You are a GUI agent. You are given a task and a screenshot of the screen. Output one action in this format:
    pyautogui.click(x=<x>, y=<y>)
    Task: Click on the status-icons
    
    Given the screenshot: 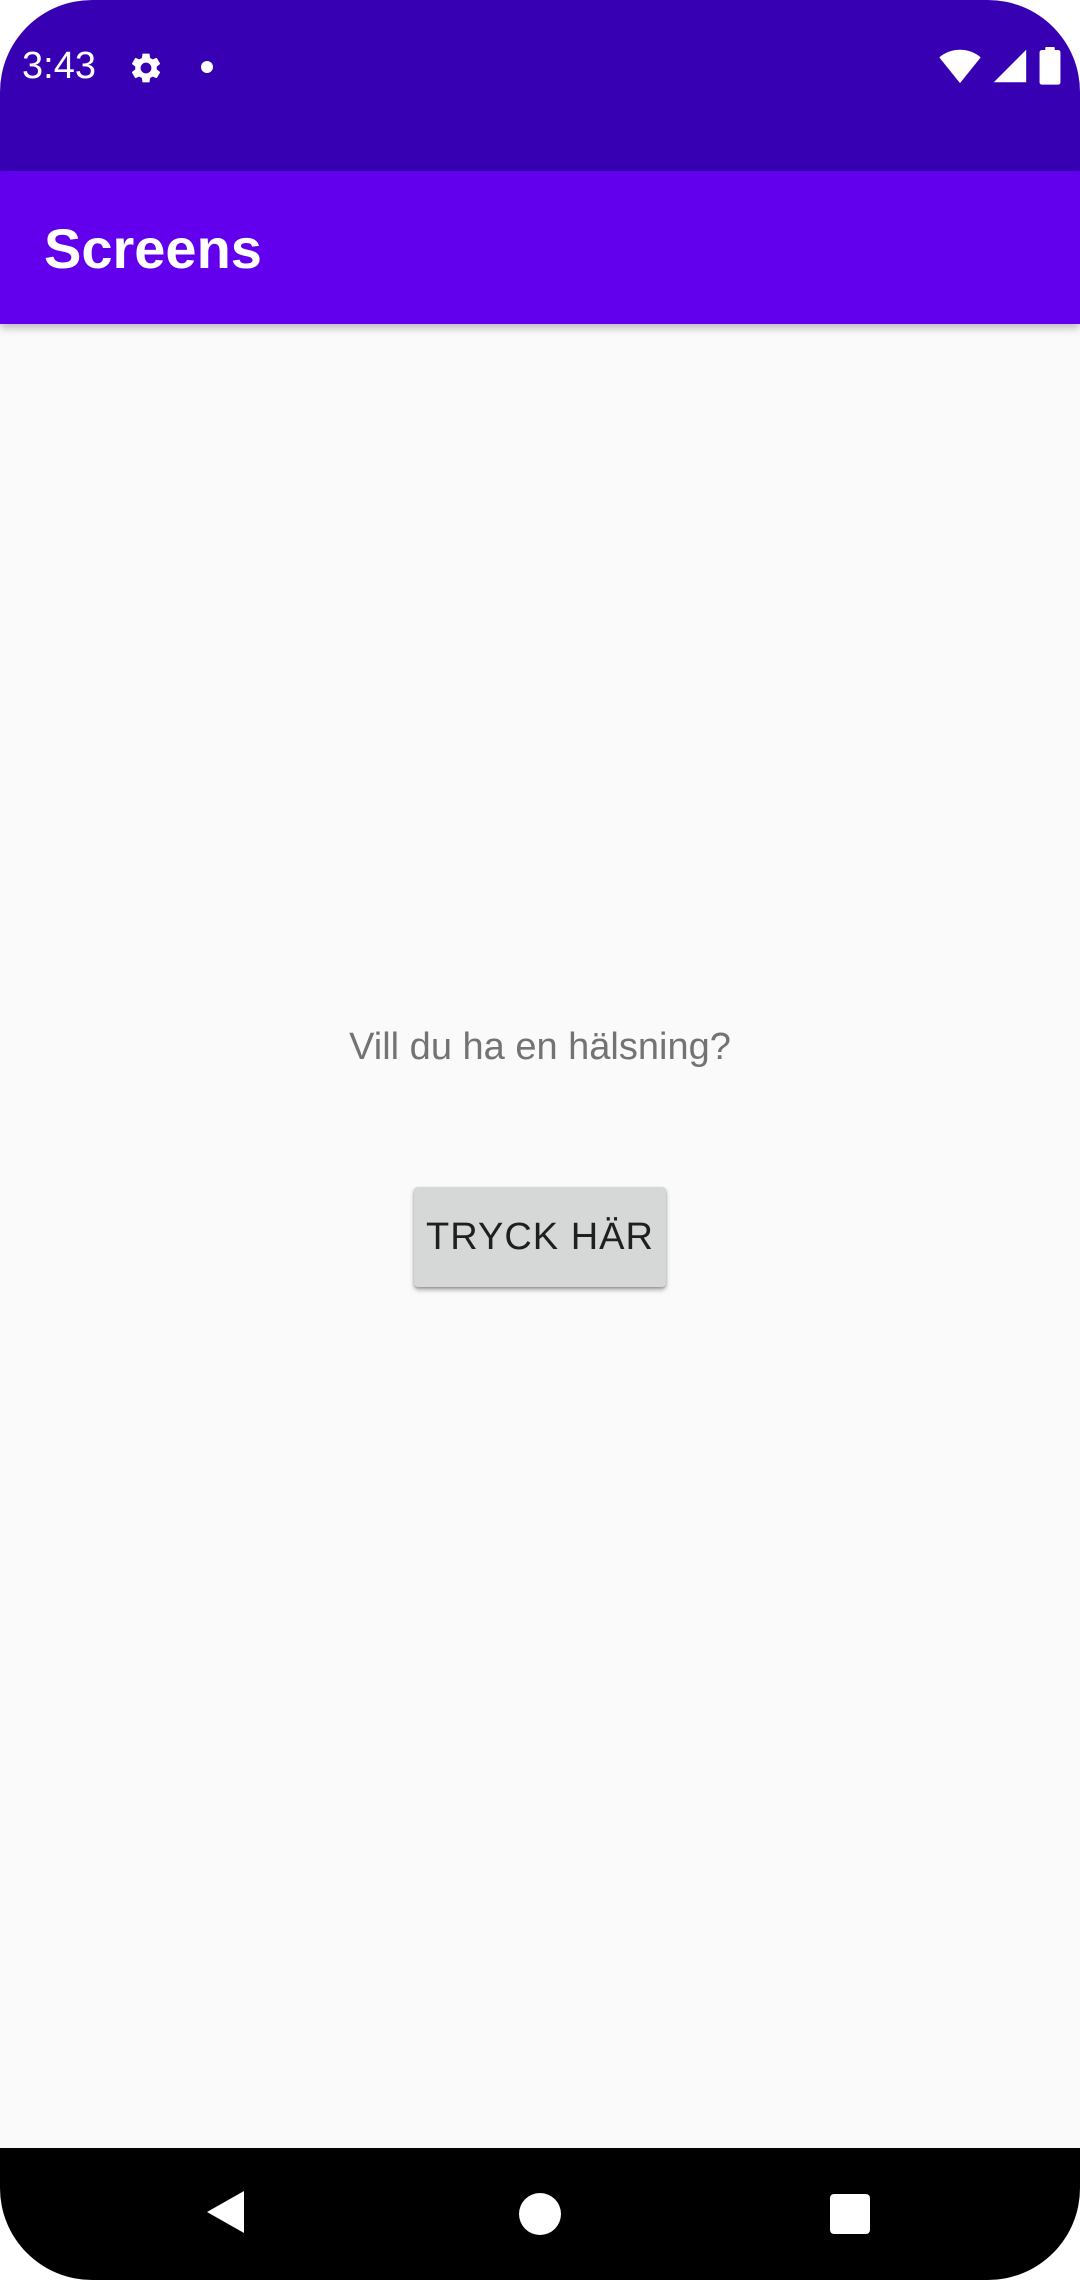 What is the action you would take?
    pyautogui.click(x=1000, y=68)
    